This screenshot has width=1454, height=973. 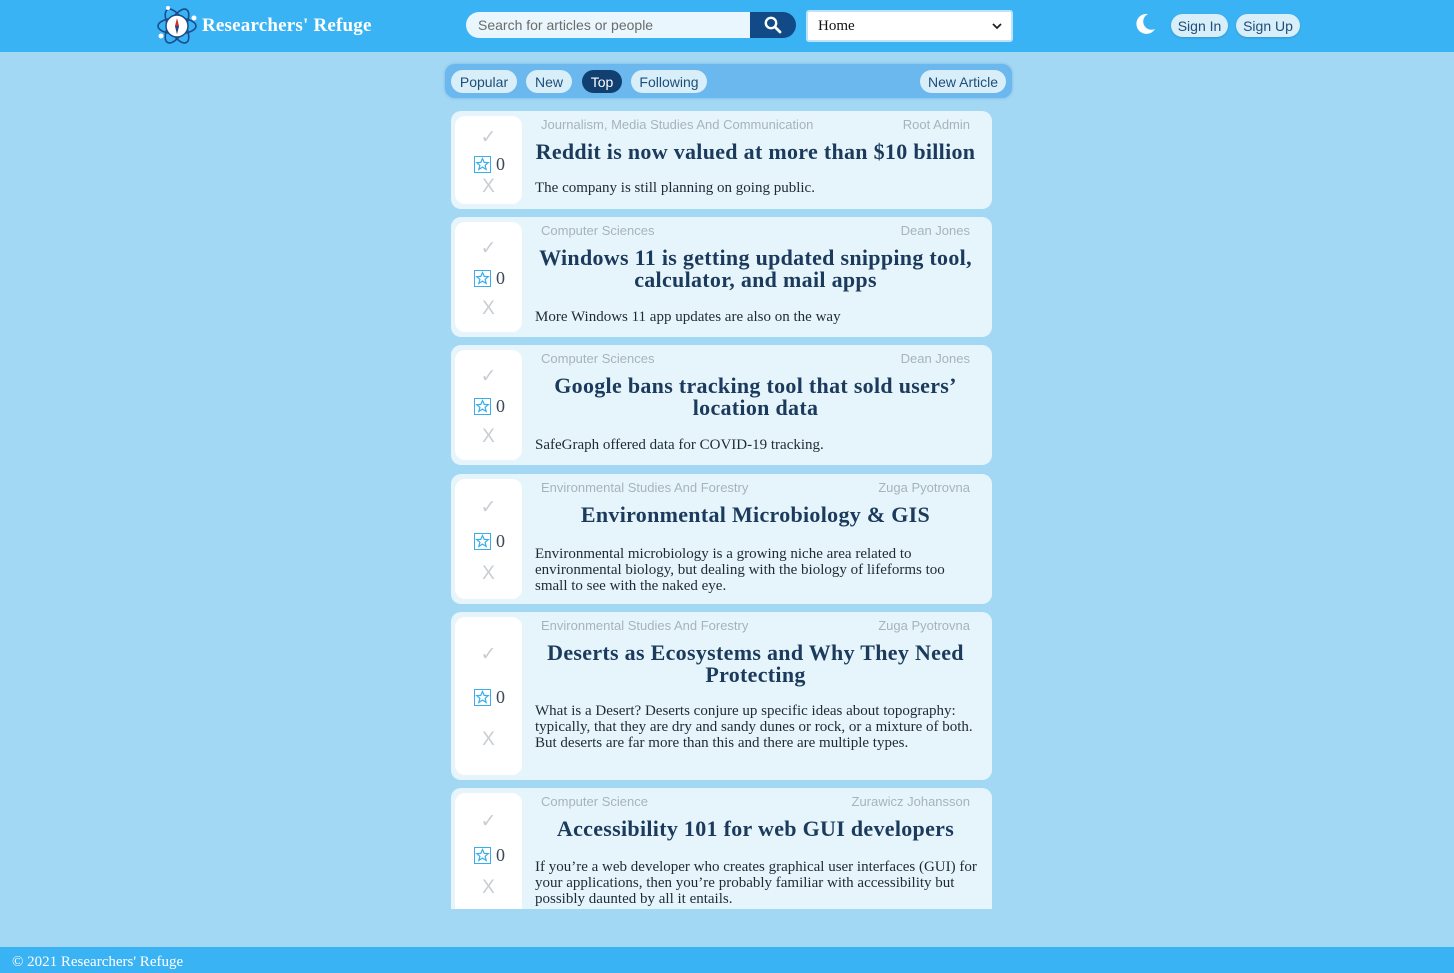 What do you see at coordinates (755, 515) in the screenshot?
I see `article-title: Environmental Microbiology & GIS` at bounding box center [755, 515].